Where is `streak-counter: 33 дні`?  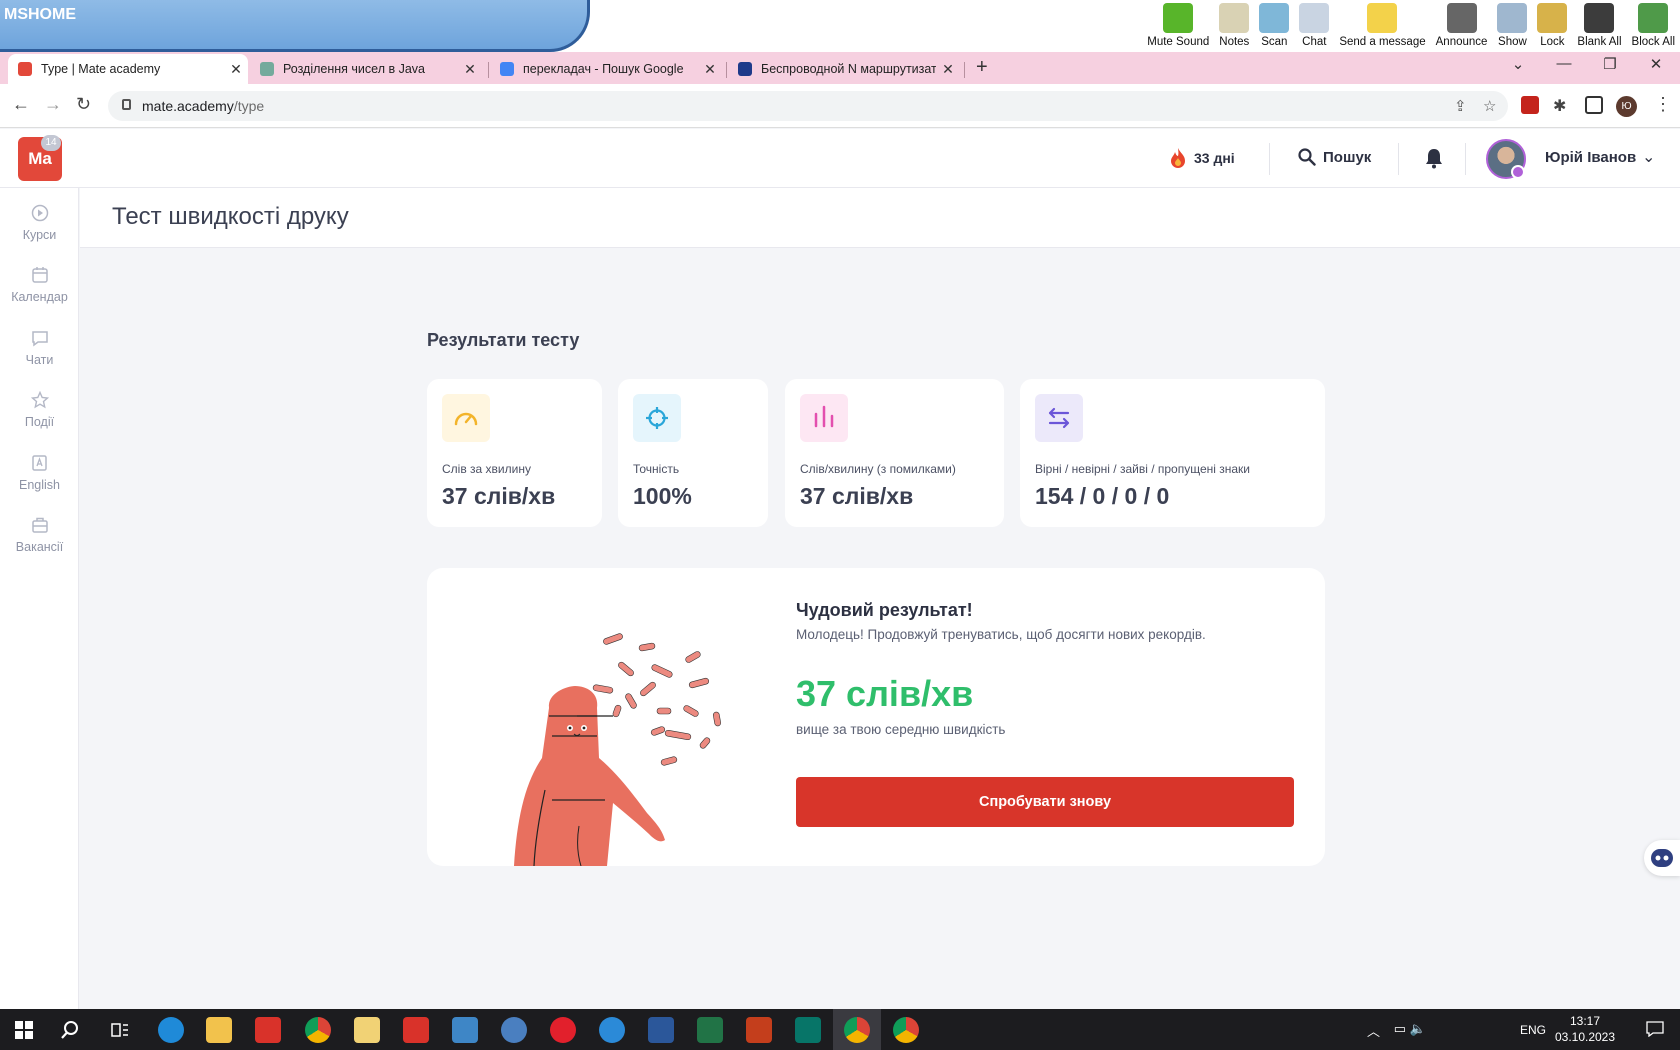
streak-counter: 33 дні is located at coordinates (1202, 158).